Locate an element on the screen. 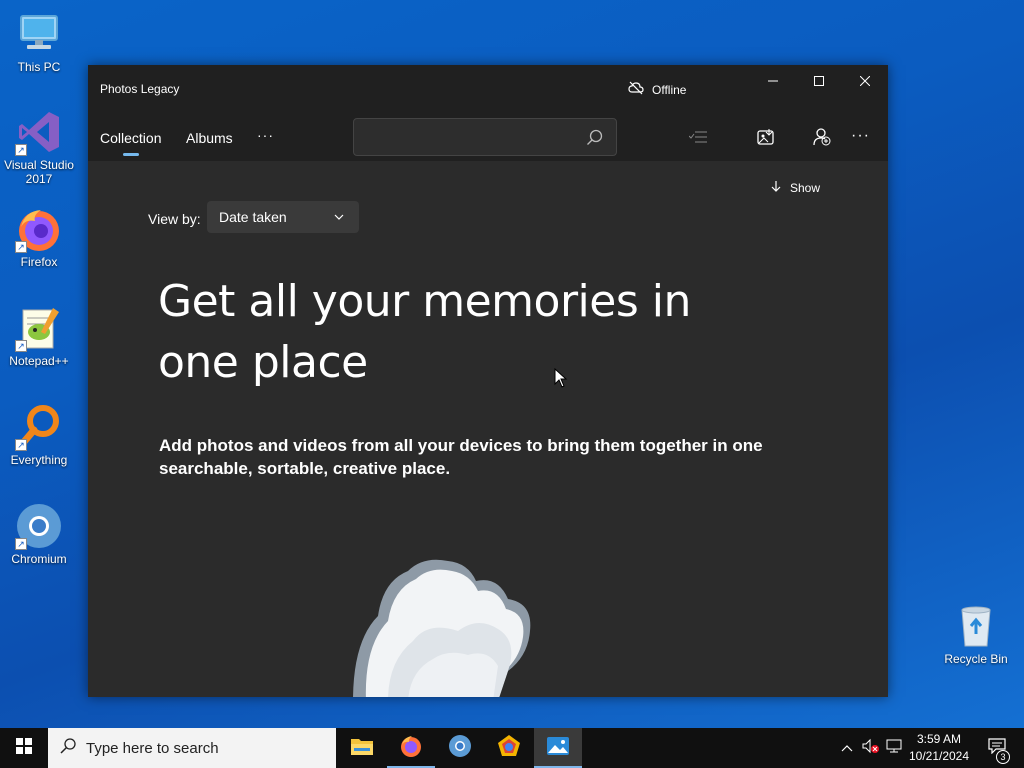 The width and height of the screenshot is (1024, 768). offline-status: Offline is located at coordinates (657, 89).